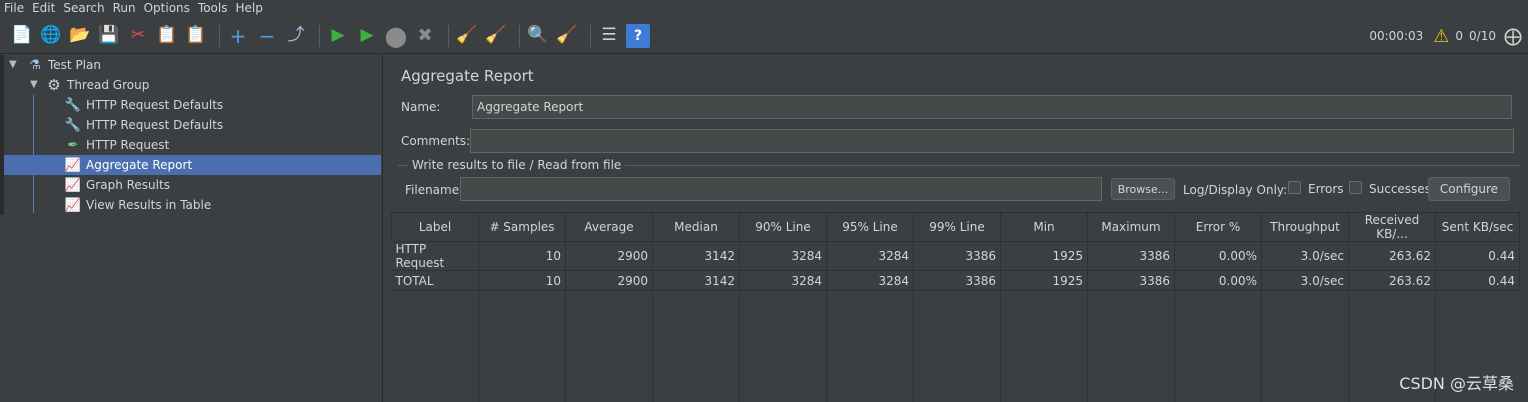  I want to click on warning-icon: ⚠, so click(1441, 36).